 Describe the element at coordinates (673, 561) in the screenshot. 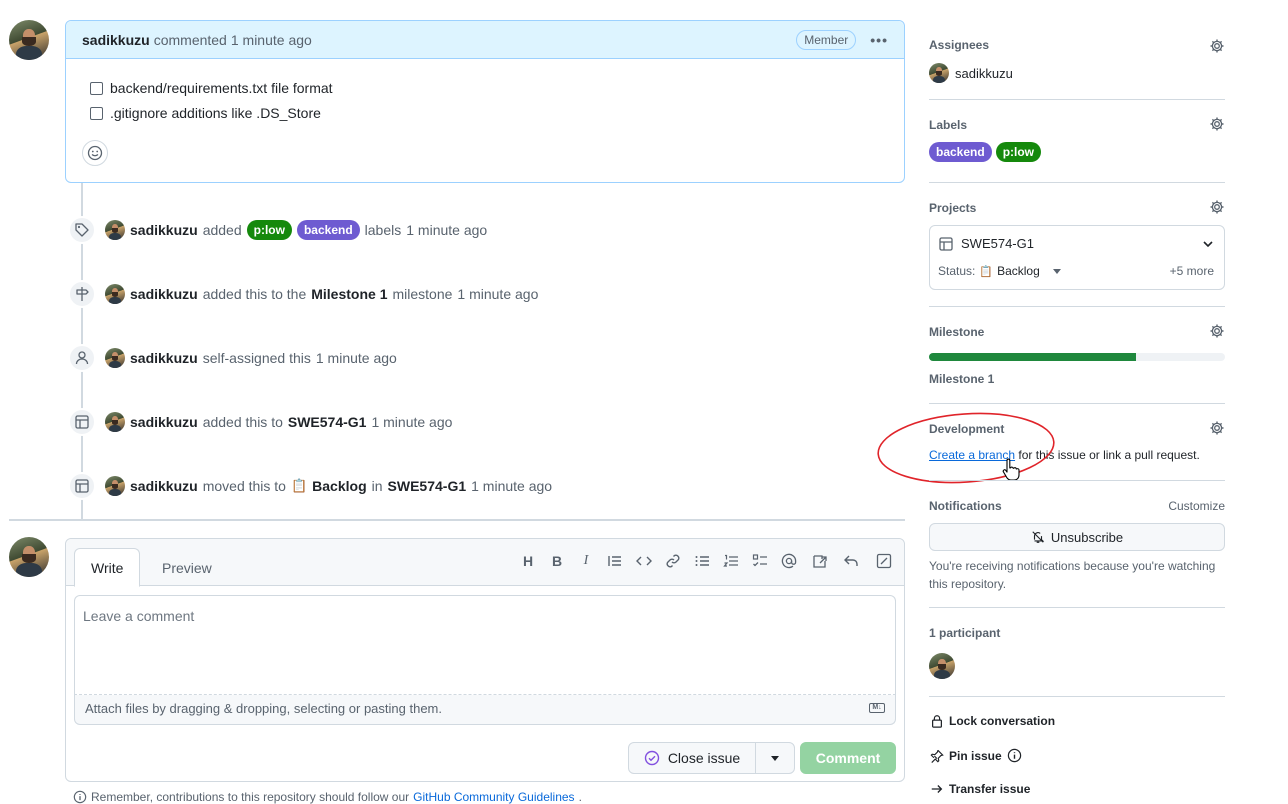

I see `link-icon` at that location.